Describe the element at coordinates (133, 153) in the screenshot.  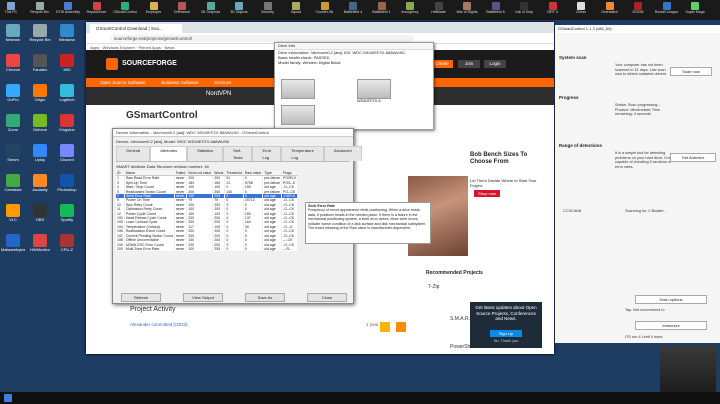
I see `tab-general: General` at that location.